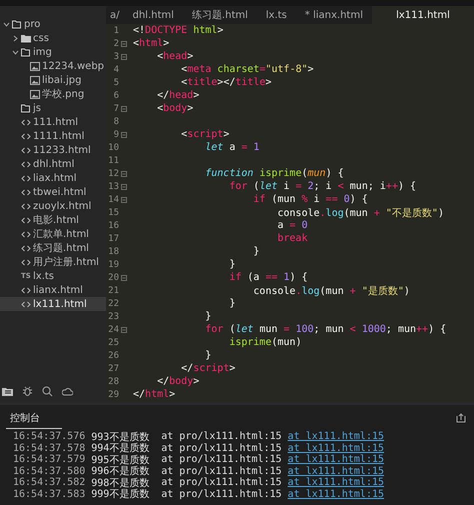 The image size is (474, 505). What do you see at coordinates (115, 15) in the screenshot?
I see `editor-tab: a/` at bounding box center [115, 15].